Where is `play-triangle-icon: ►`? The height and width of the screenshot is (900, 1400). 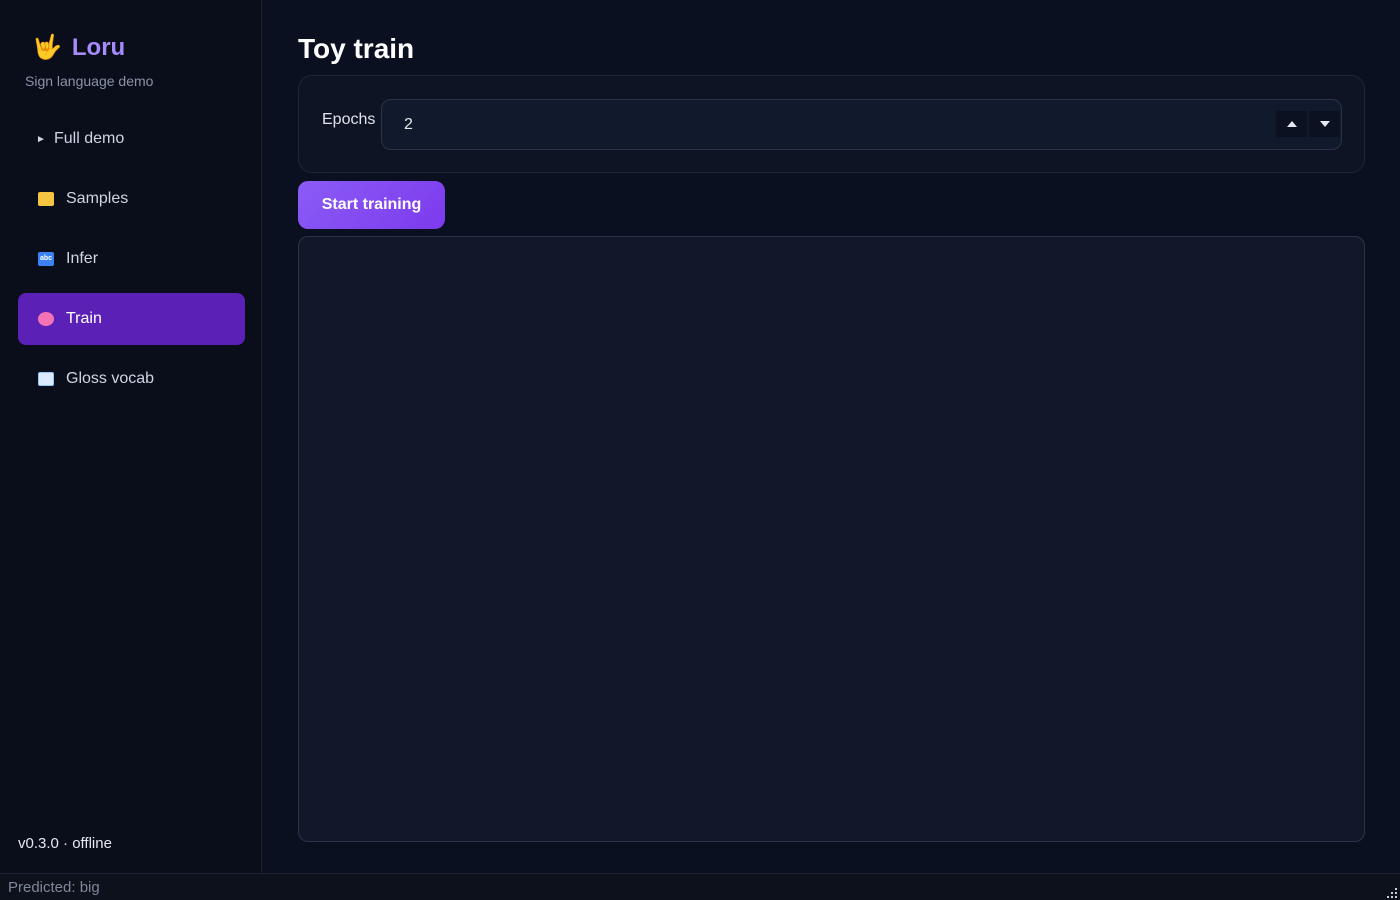
play-triangle-icon: ► is located at coordinates (41, 139).